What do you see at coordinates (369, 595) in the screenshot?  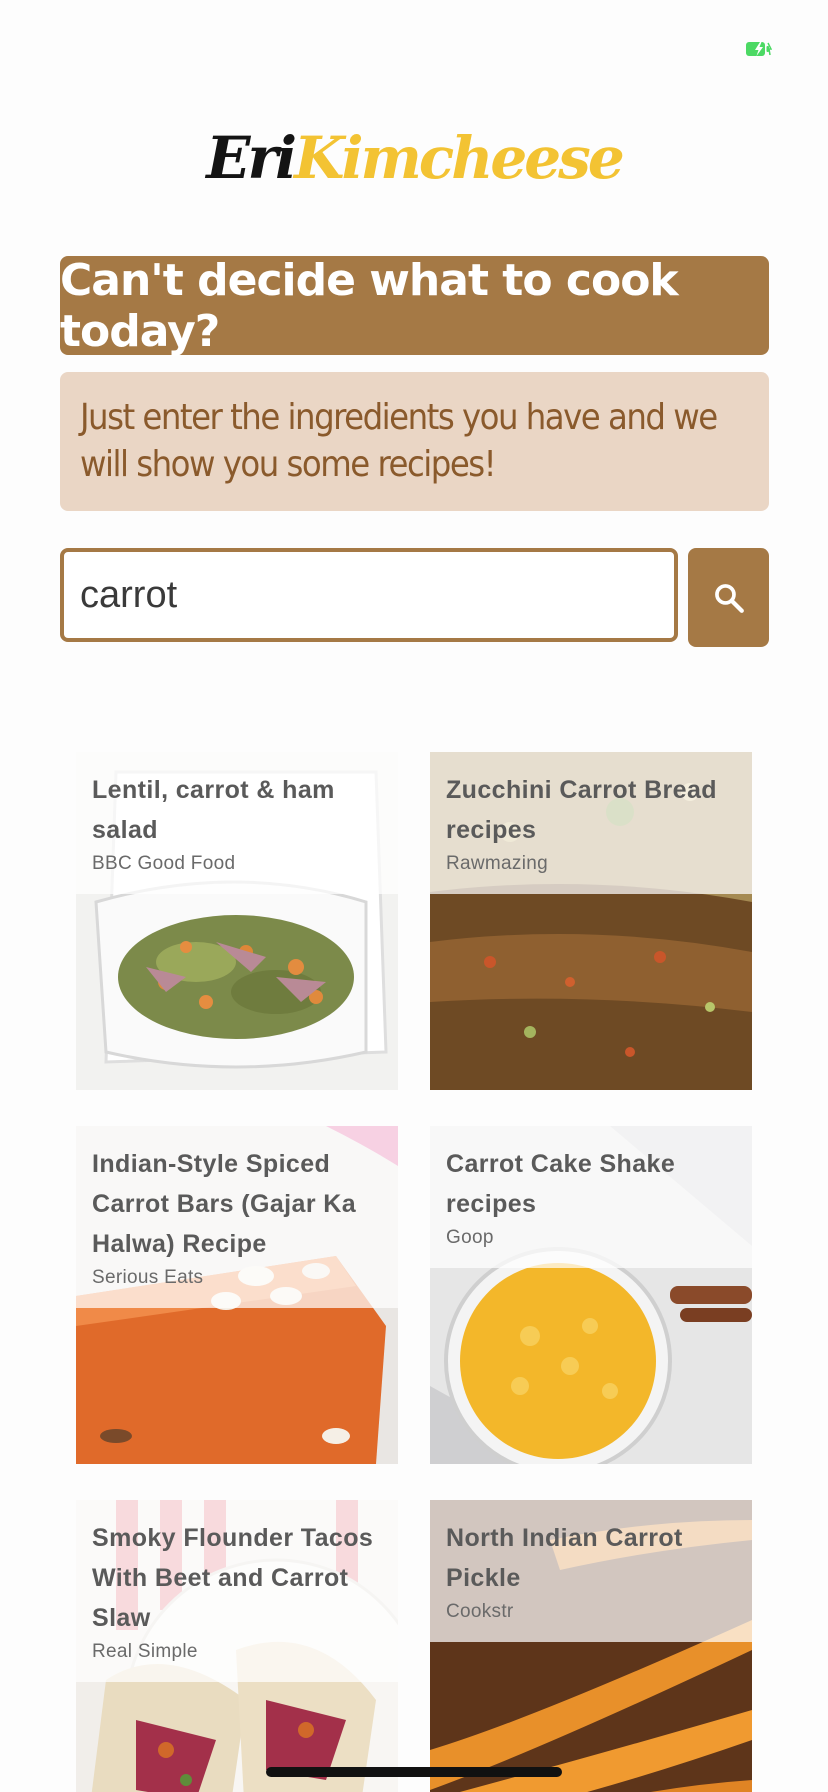 I see `ingredient-search-input` at bounding box center [369, 595].